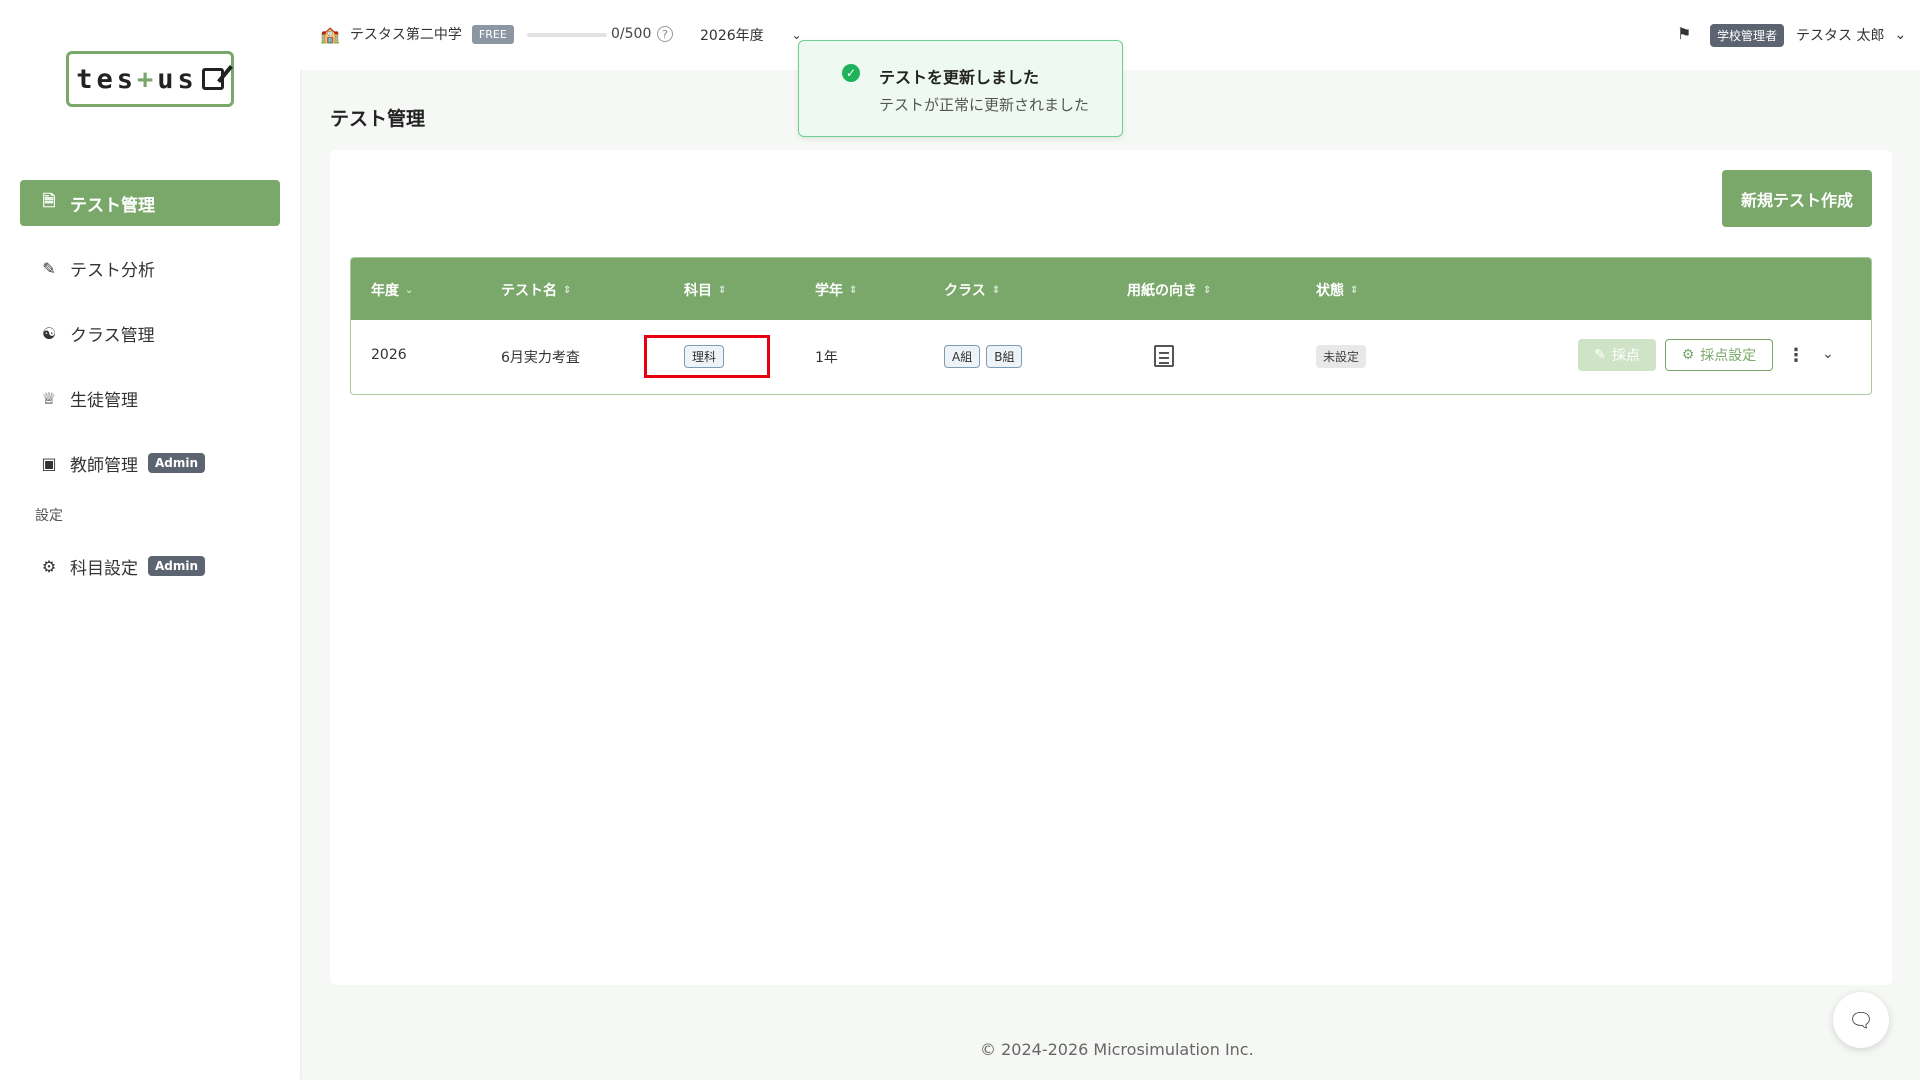 The height and width of the screenshot is (1080, 1920). I want to click on sidebar-item-label: テスト分析, so click(112, 270).